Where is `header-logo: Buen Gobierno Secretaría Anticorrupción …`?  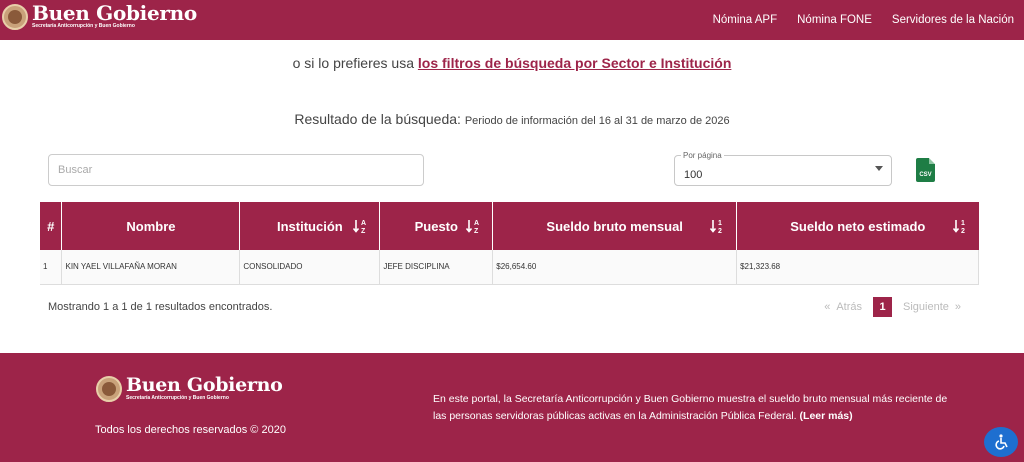 header-logo: Buen Gobierno Secretaría Anticorrupción … is located at coordinates (99, 16).